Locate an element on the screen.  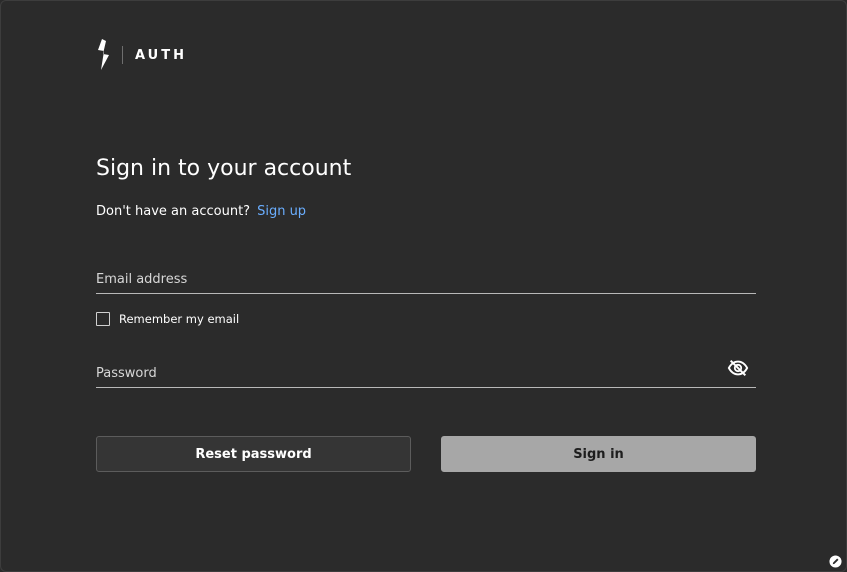
eye-off-icon is located at coordinates (738, 368).